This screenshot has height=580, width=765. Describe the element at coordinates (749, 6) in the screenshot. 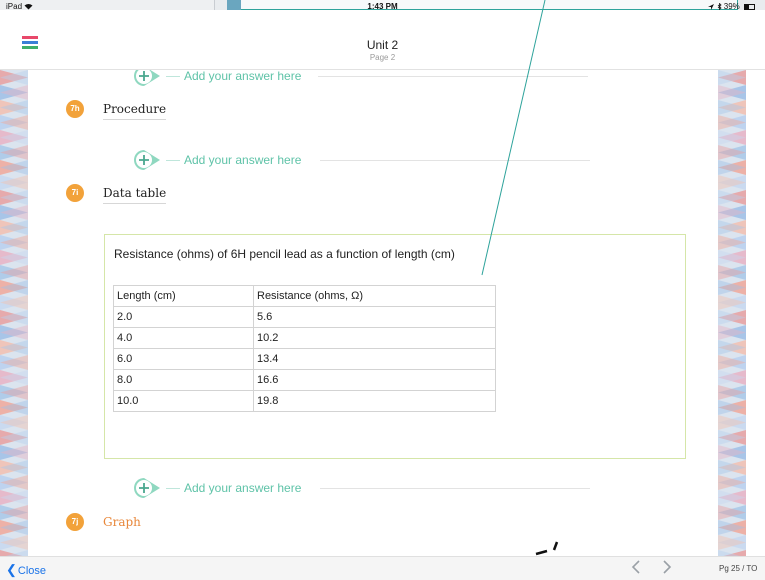

I see `battery-icon` at that location.